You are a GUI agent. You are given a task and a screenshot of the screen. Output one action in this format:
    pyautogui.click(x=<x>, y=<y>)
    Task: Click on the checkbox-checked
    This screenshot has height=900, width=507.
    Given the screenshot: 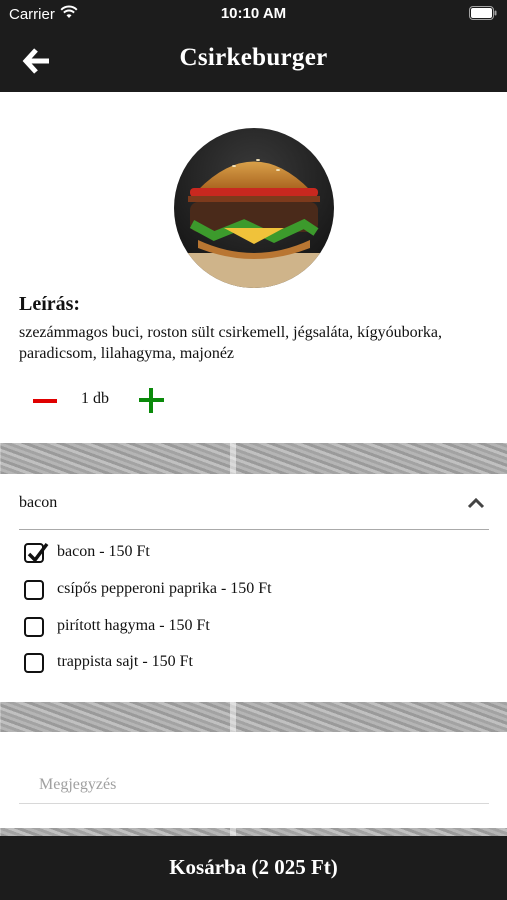 What is the action you would take?
    pyautogui.click(x=36, y=552)
    